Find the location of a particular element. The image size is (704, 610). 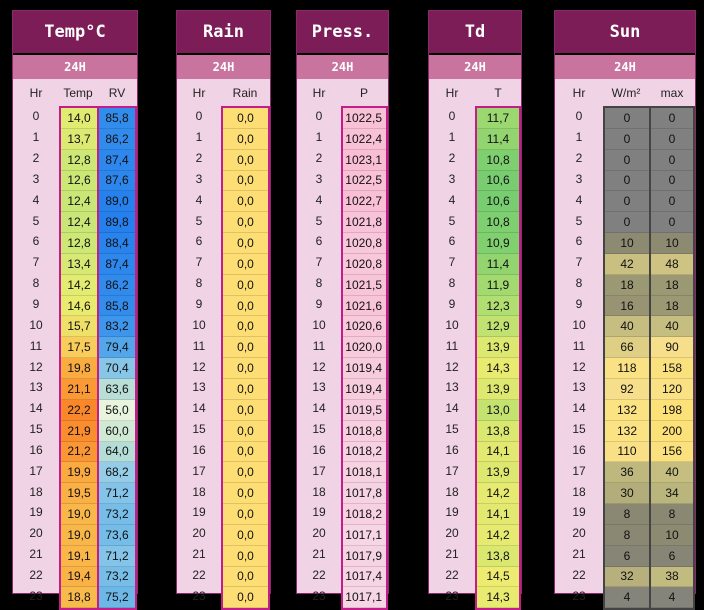

td-hours: 0 1 2 3 4 5 6 7 8 9 10 11 12 13 14 15 16 17 18 19 20 21 22 23 is located at coordinates (452, 356).